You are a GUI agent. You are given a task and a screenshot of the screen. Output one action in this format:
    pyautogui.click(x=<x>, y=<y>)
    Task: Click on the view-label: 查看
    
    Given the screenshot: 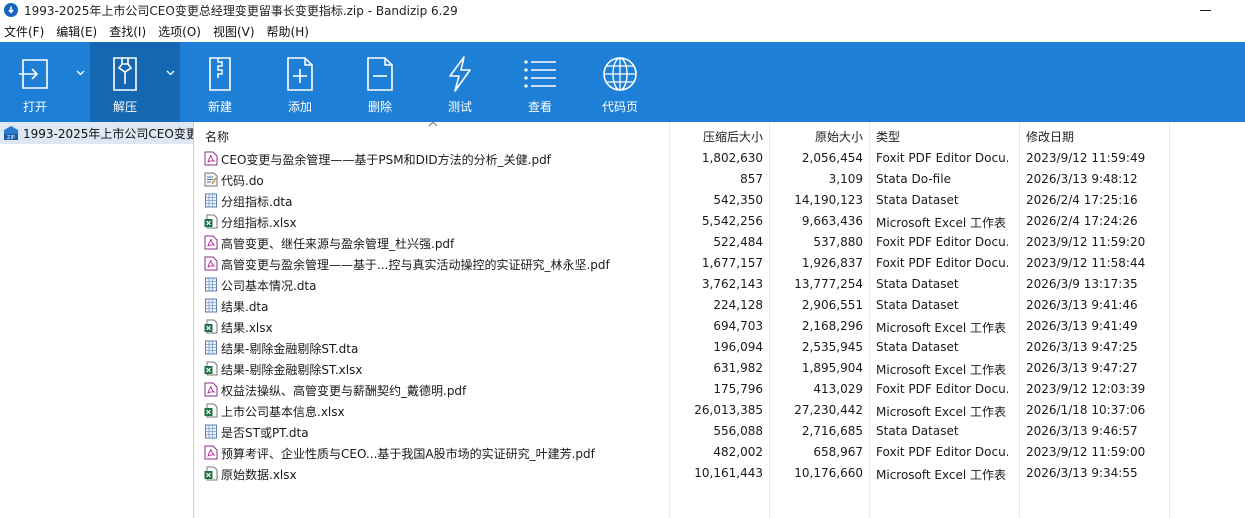 What is the action you would take?
    pyautogui.click(x=539, y=107)
    